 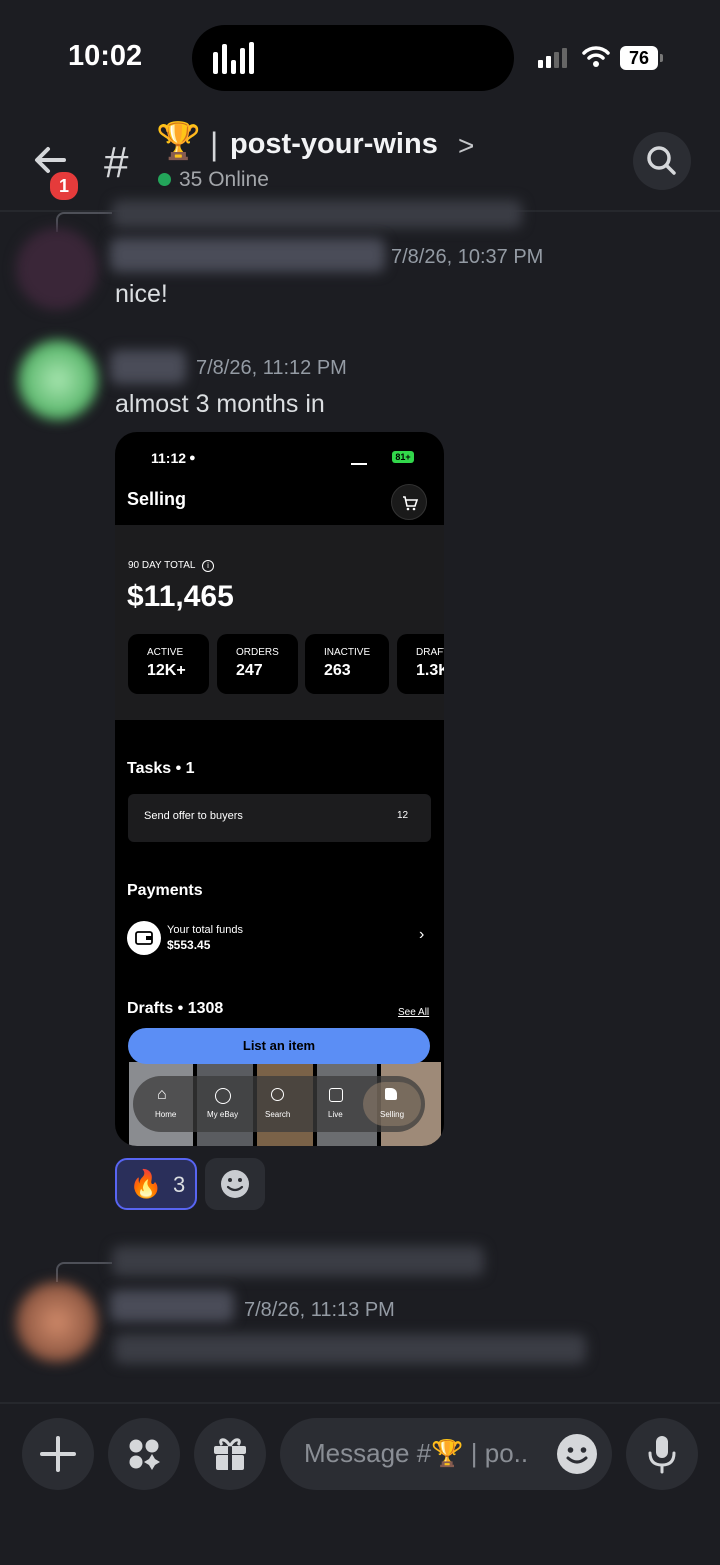 What do you see at coordinates (319, 1310) in the screenshot?
I see `message-timestamp: 7/8/26, 11:13 PM` at bounding box center [319, 1310].